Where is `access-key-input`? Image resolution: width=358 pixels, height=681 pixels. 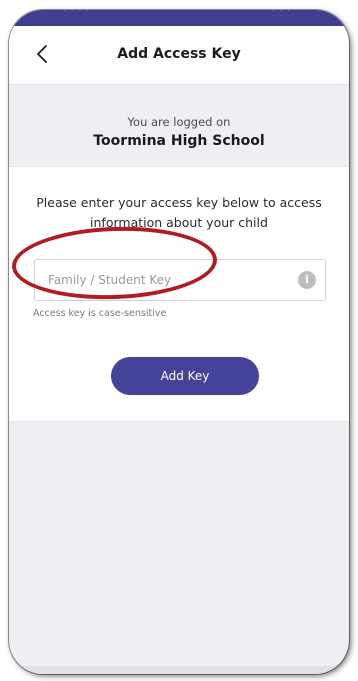
access-key-input is located at coordinates (166, 280).